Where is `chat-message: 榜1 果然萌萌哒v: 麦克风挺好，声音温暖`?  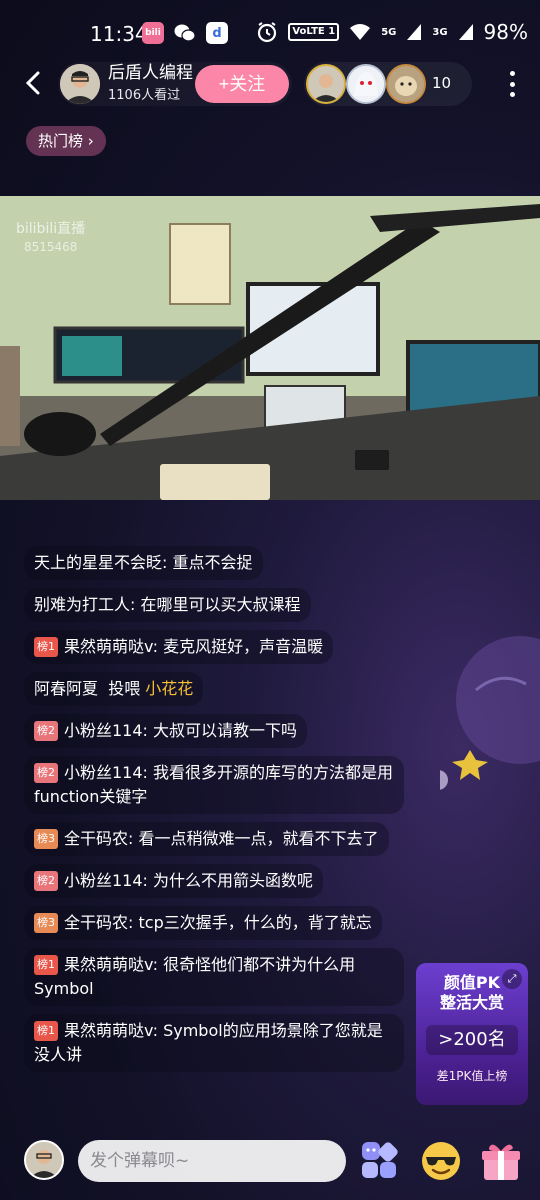
chat-message: 榜1 果然萌萌哒v: 麦克风挺好，声音温暖 is located at coordinates (179, 647).